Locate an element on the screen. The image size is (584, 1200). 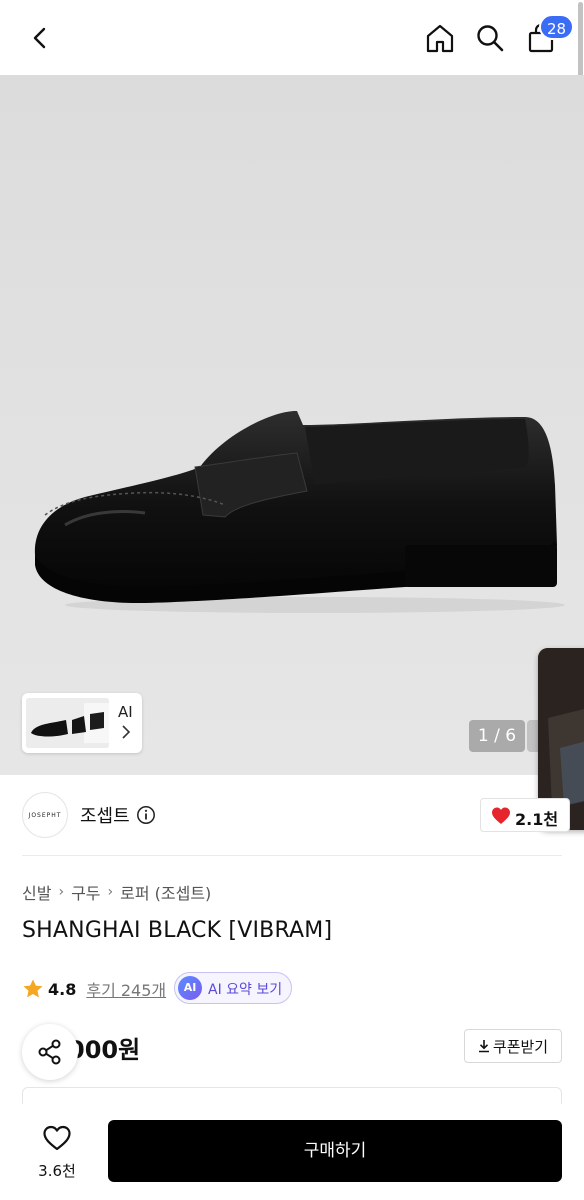
brand-logo-text: JOSEPHT is located at coordinates (45, 815).